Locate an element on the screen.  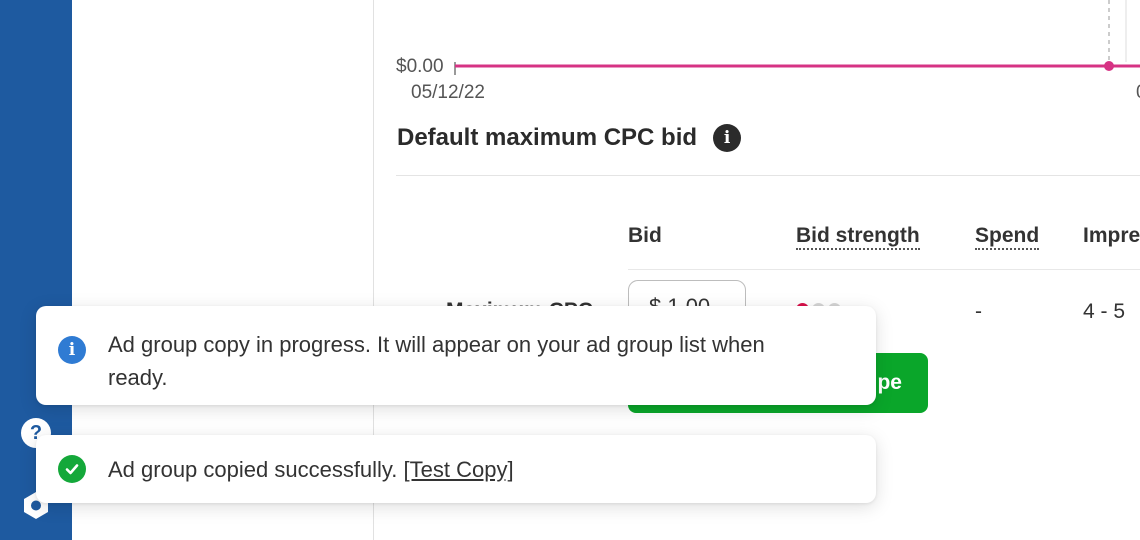
x-axis-tick-label: 05/12/22 is located at coordinates (448, 92).